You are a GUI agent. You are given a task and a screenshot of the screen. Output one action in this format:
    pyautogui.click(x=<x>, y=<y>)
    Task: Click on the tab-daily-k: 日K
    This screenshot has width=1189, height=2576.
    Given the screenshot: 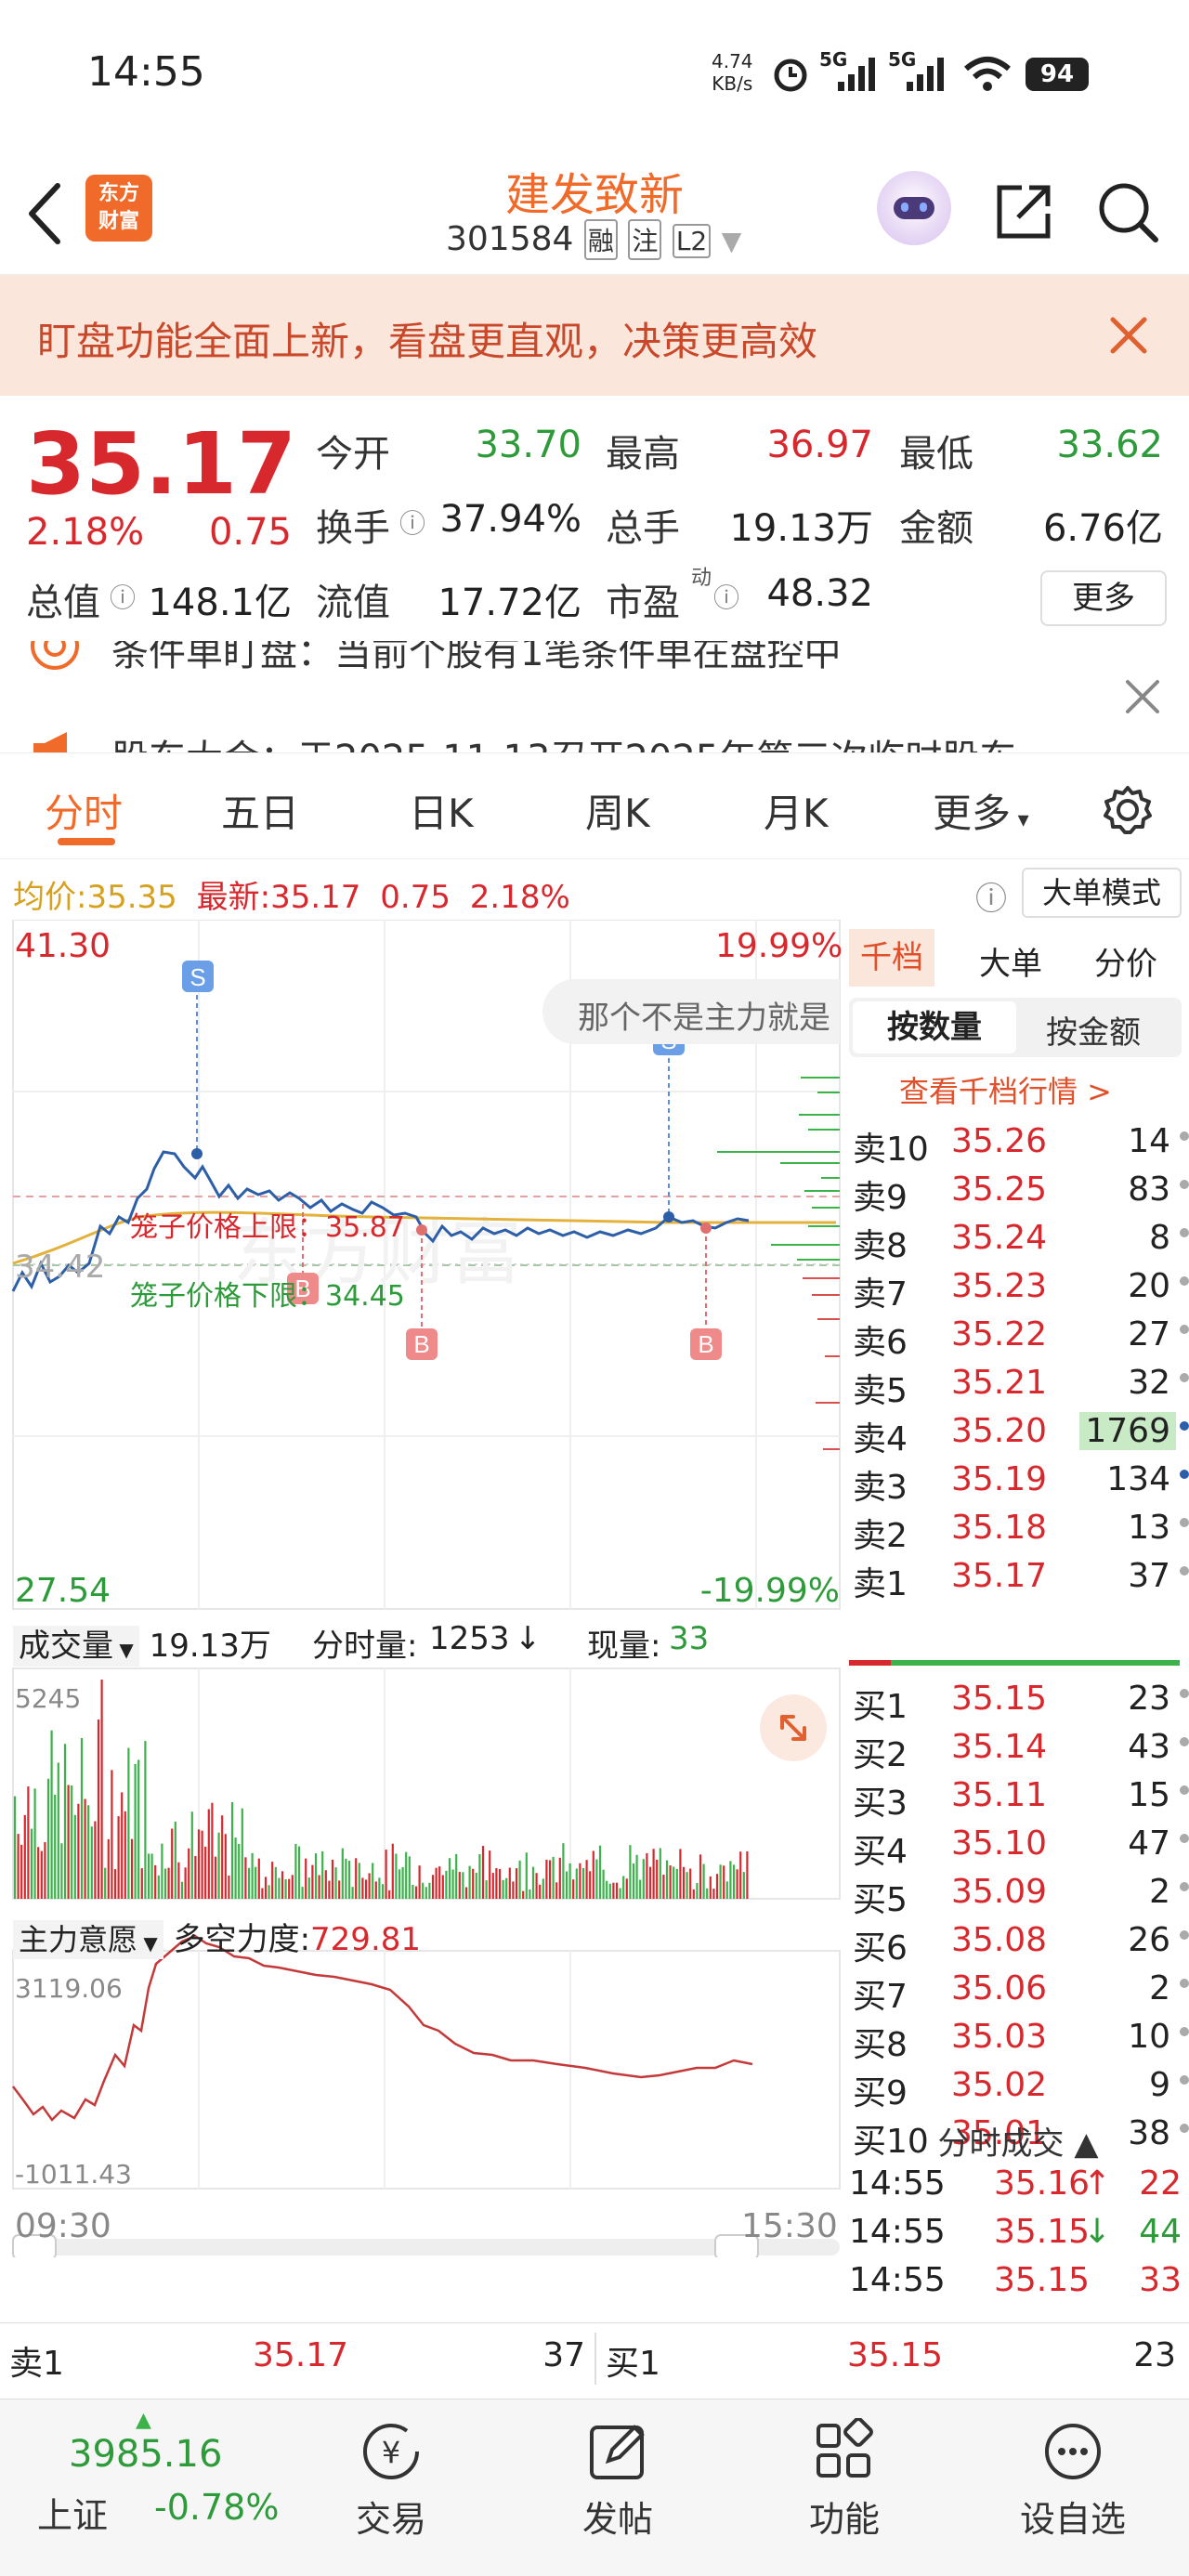 What is the action you would take?
    pyautogui.click(x=442, y=811)
    